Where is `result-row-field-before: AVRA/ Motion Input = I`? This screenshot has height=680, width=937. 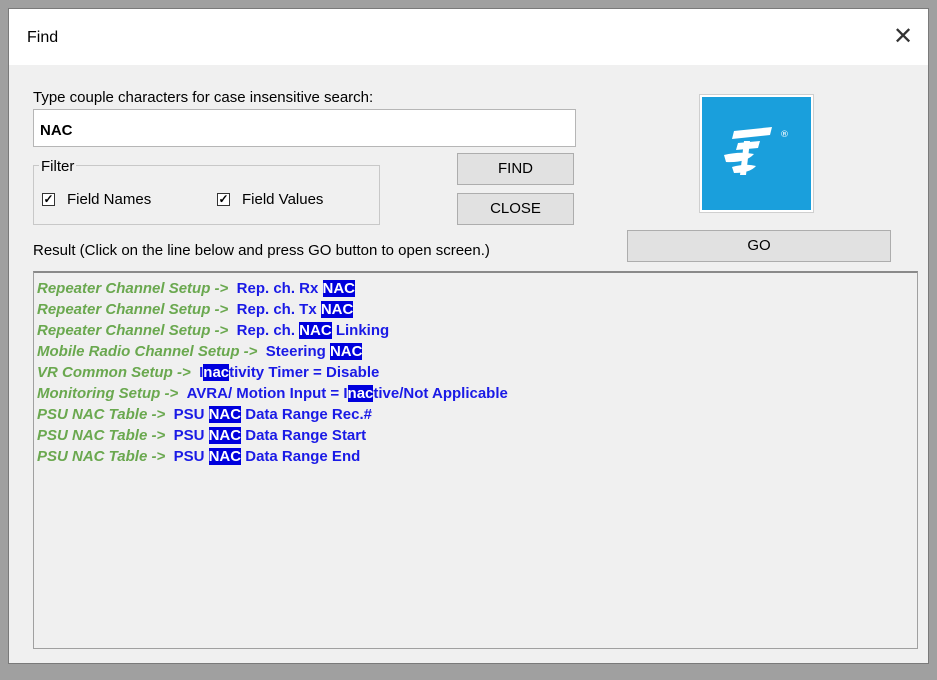
result-row-field-before: AVRA/ Motion Input = I is located at coordinates (267, 393).